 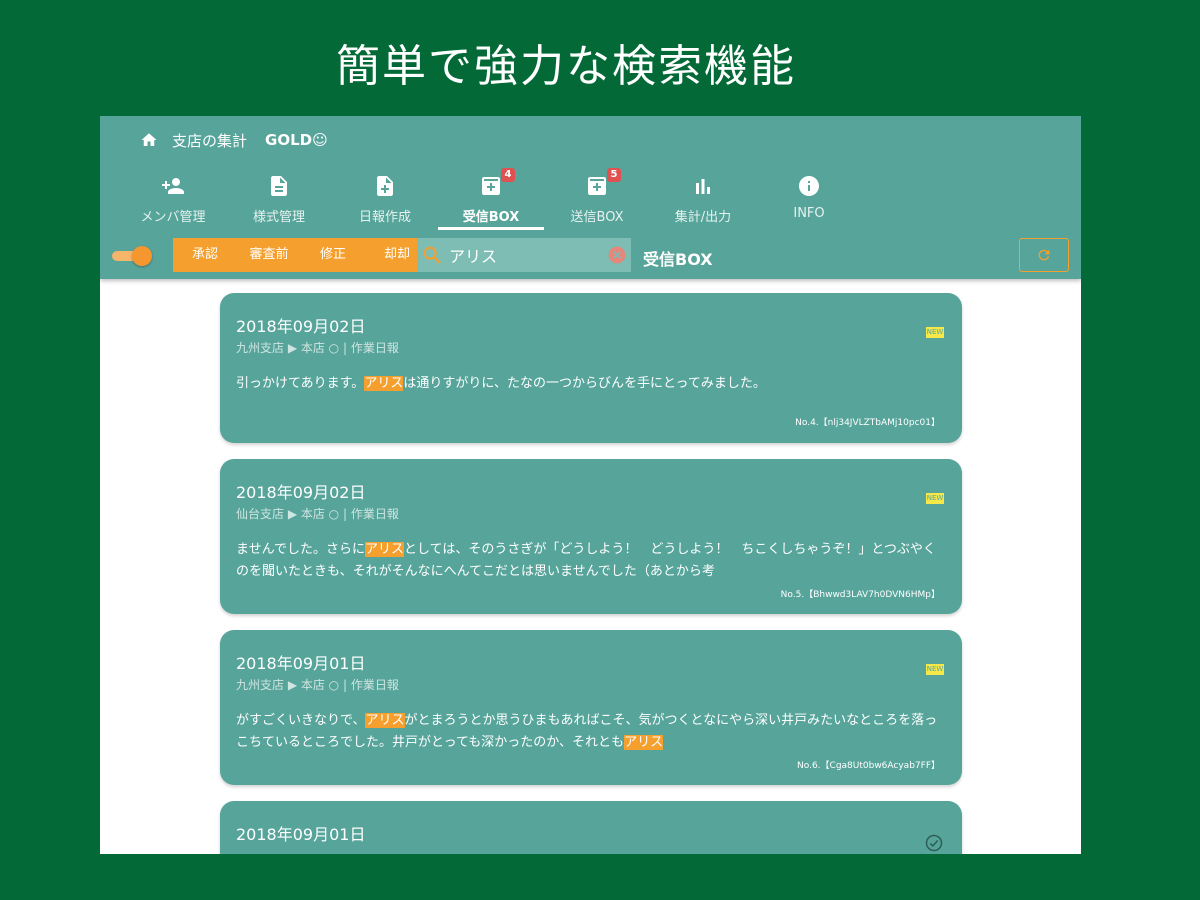 I want to click on outbox-count-badge: 5, so click(x=614, y=175).